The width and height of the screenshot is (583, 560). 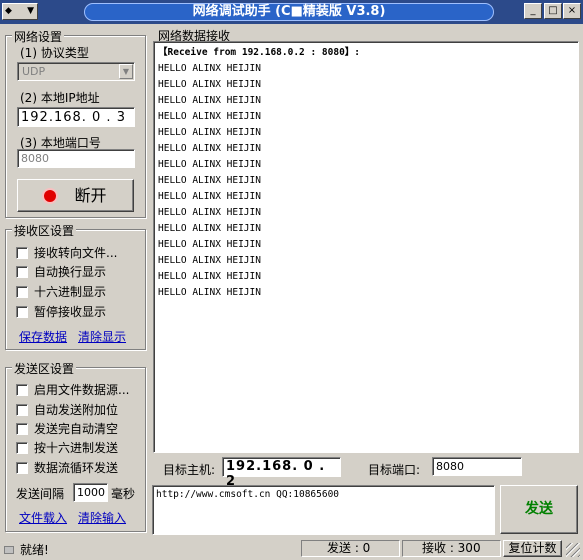 What do you see at coordinates (70, 292) in the screenshot?
I see `checkbox-label: 十六进制显示` at bounding box center [70, 292].